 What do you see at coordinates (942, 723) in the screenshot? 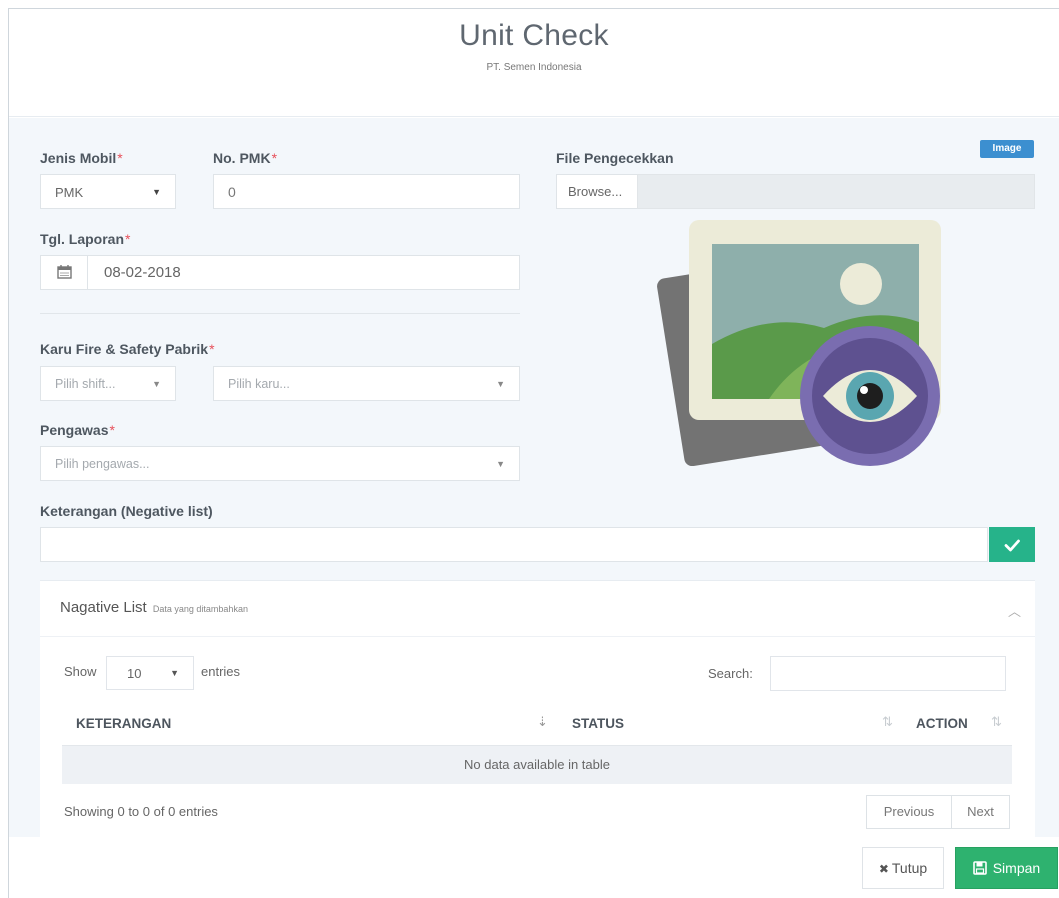
I see `column-header-action: ACTION` at bounding box center [942, 723].